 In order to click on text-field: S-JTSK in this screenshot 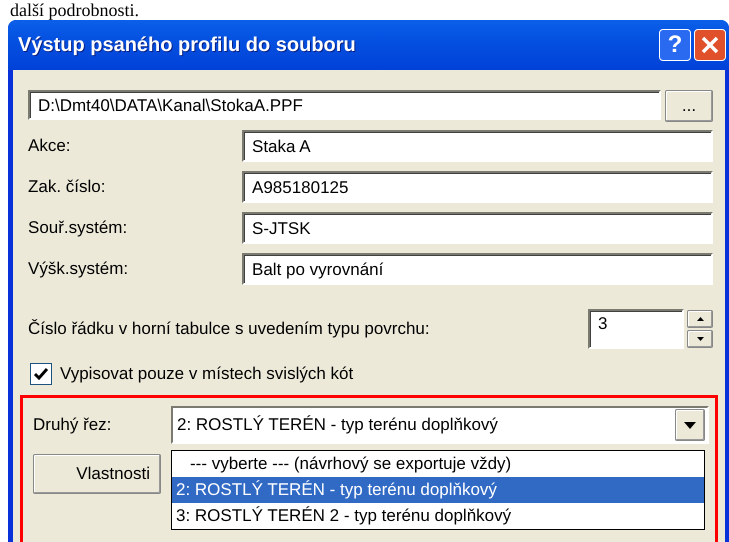, I will do `click(477, 228)`.